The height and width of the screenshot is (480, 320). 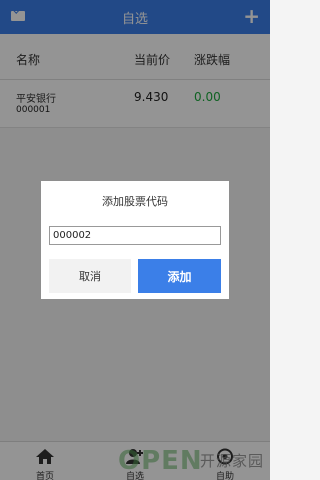 What do you see at coordinates (135, 235) in the screenshot?
I see `stock-code-input` at bounding box center [135, 235].